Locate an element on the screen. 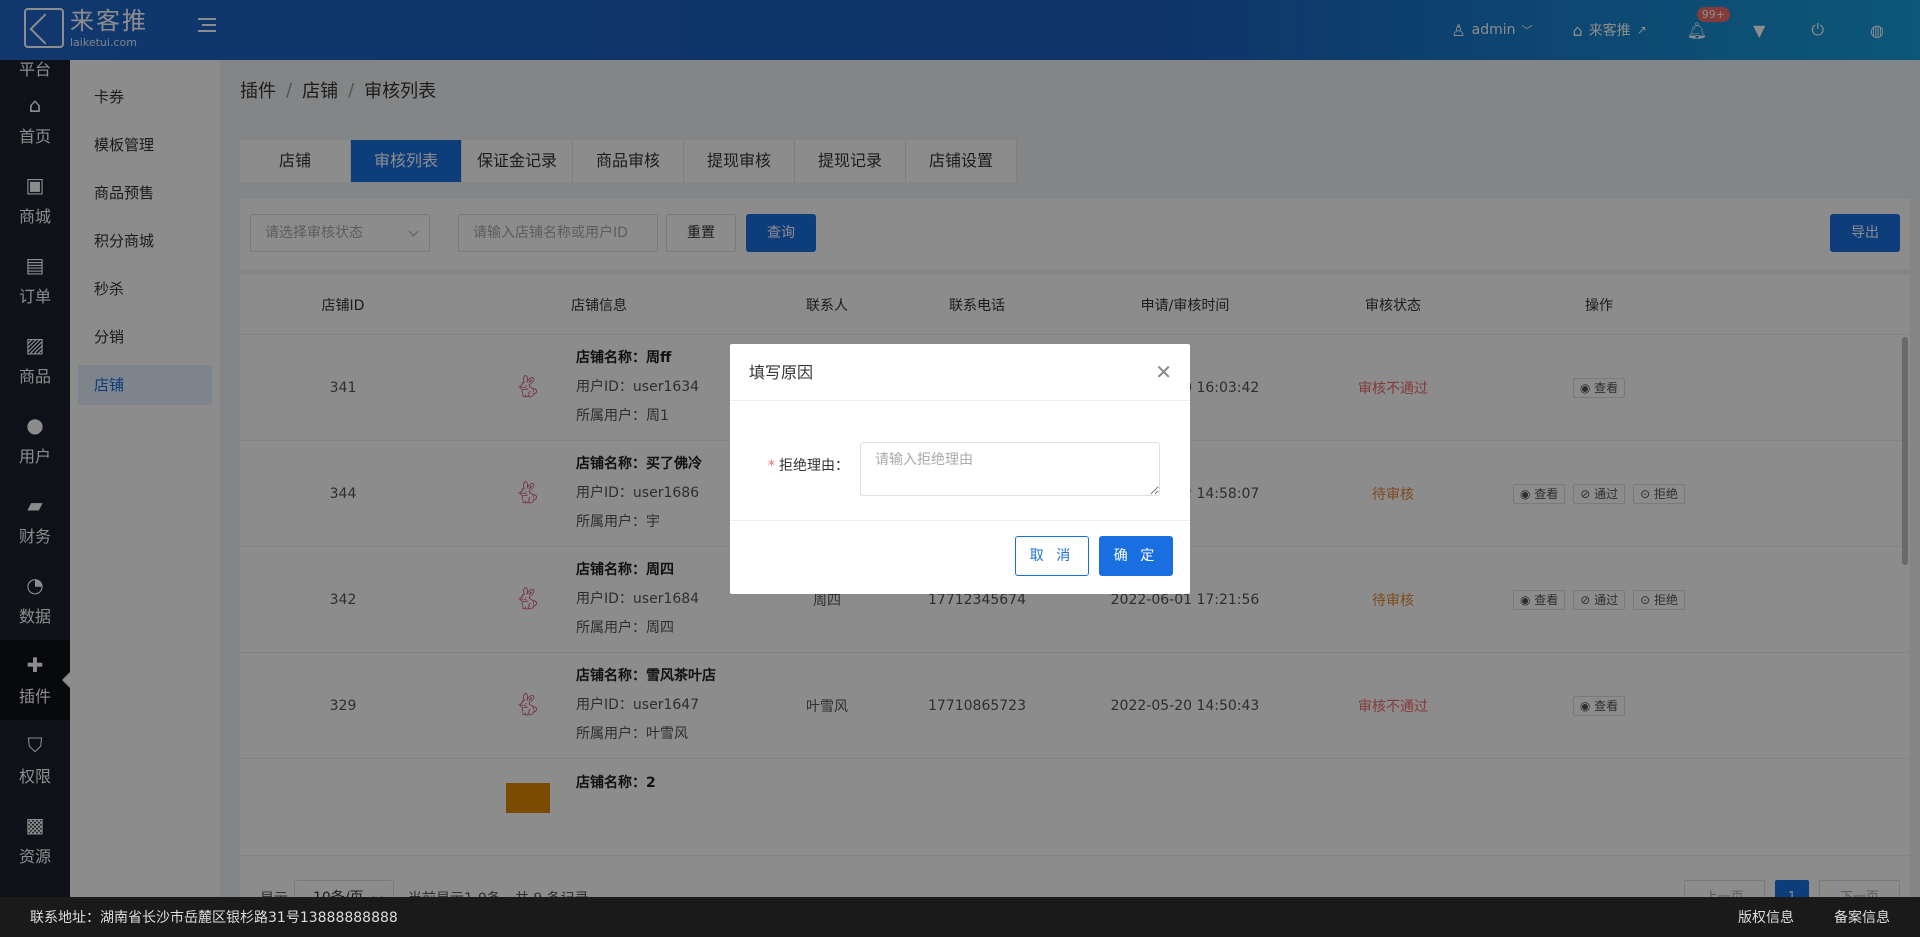  reject-reason-label: * 拒绝理由： is located at coordinates (808, 465).